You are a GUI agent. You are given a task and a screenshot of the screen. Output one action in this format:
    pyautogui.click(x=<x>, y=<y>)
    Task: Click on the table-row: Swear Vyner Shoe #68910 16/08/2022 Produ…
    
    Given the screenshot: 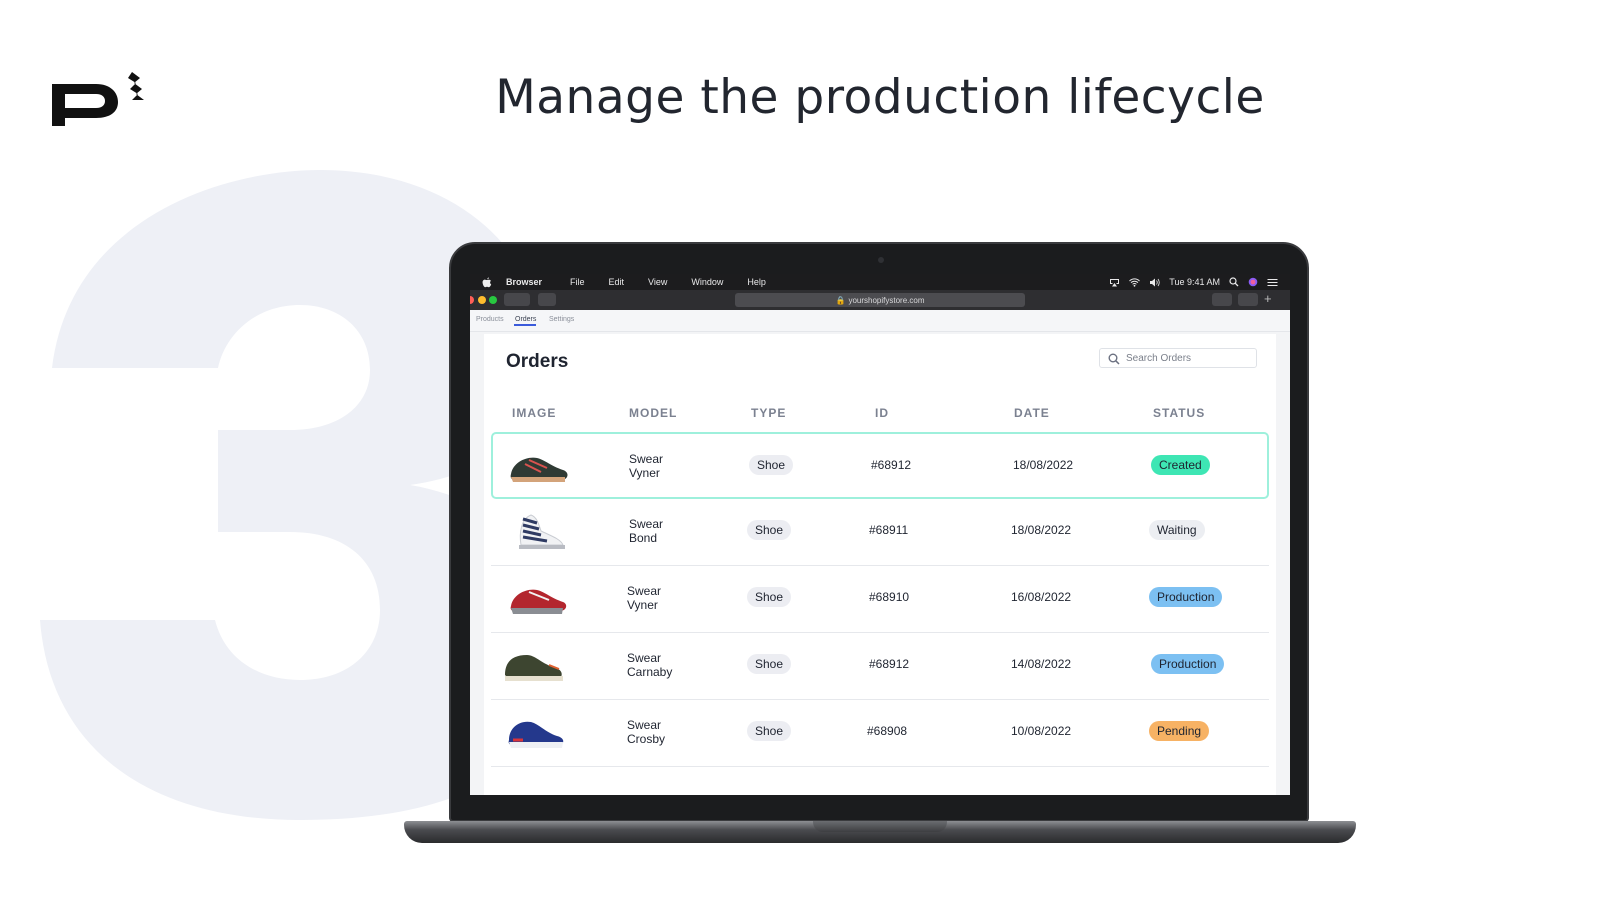 What is the action you would take?
    pyautogui.click(x=880, y=599)
    